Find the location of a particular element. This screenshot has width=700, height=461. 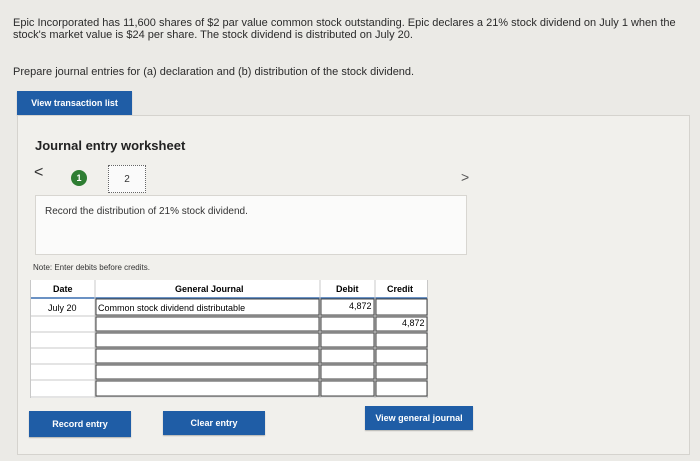

view-transaction-list-button: View transaction list is located at coordinates (74, 103).